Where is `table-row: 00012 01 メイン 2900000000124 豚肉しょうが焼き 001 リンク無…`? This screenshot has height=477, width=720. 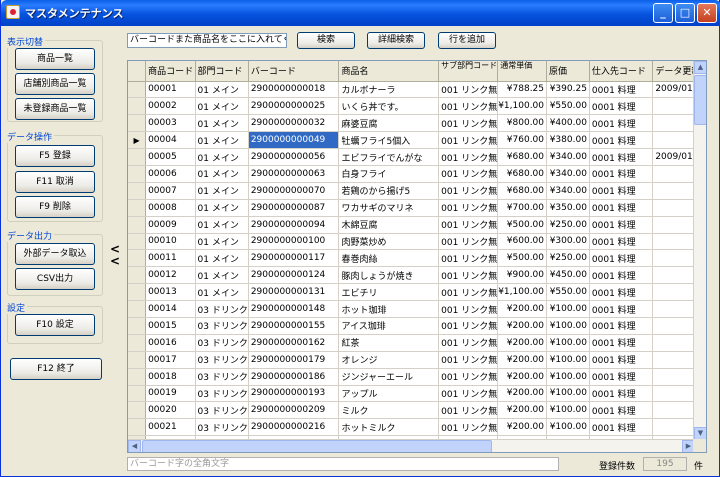
table-row: 00012 01 メイン 2900000000124 豚肉しょうが焼き 001 リンク無… is located at coordinates (417, 275).